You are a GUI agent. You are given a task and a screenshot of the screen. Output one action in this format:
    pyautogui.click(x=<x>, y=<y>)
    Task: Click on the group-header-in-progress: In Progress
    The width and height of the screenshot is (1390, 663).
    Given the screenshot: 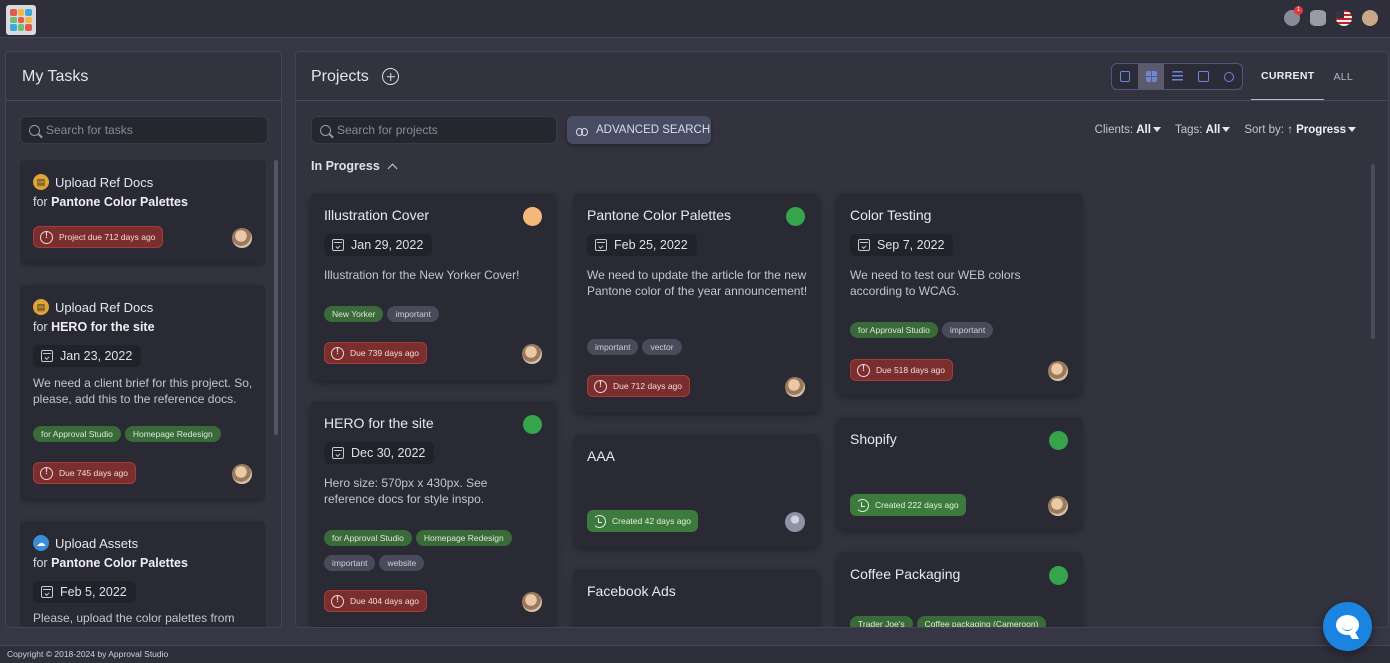 What is the action you would take?
    pyautogui.click(x=354, y=166)
    